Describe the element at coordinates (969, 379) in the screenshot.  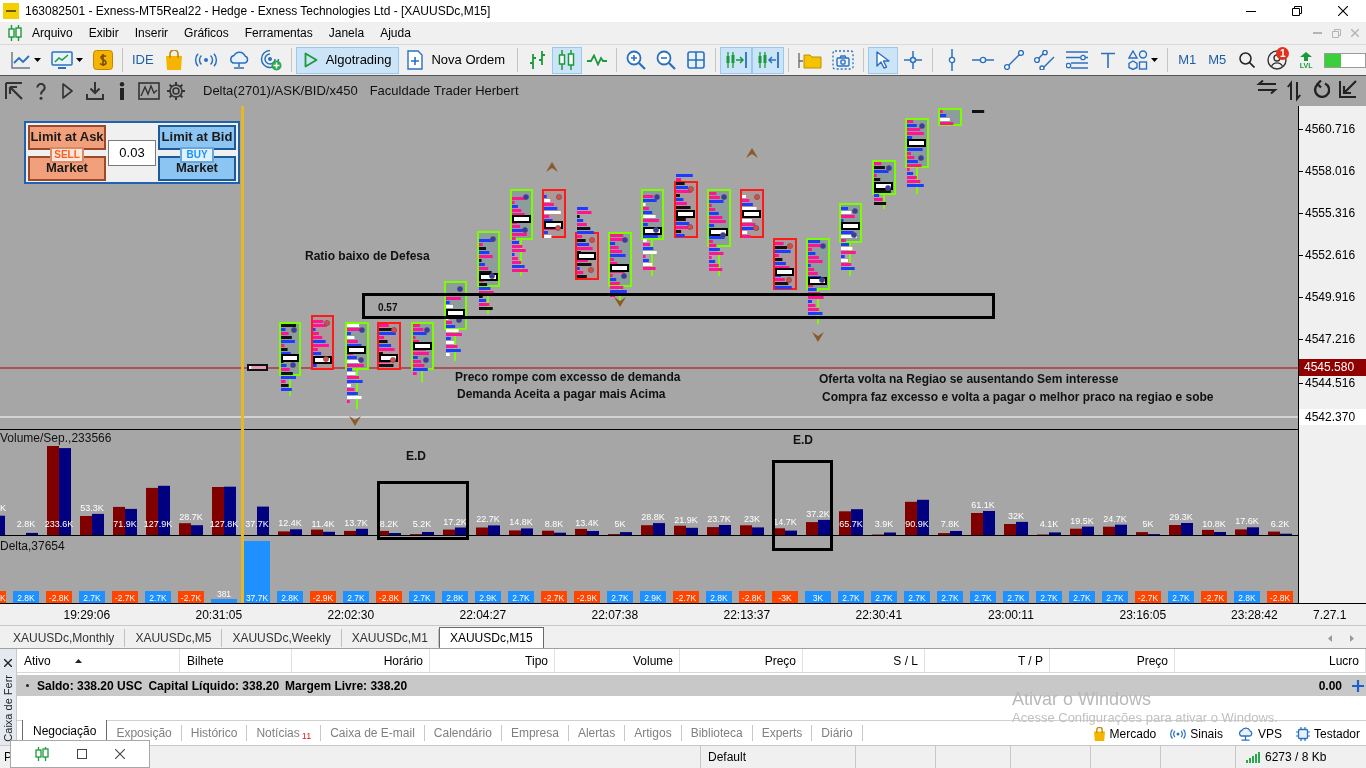
I see `chart-note: Oferta volta na Regiao se ausentando Sem interesse` at that location.